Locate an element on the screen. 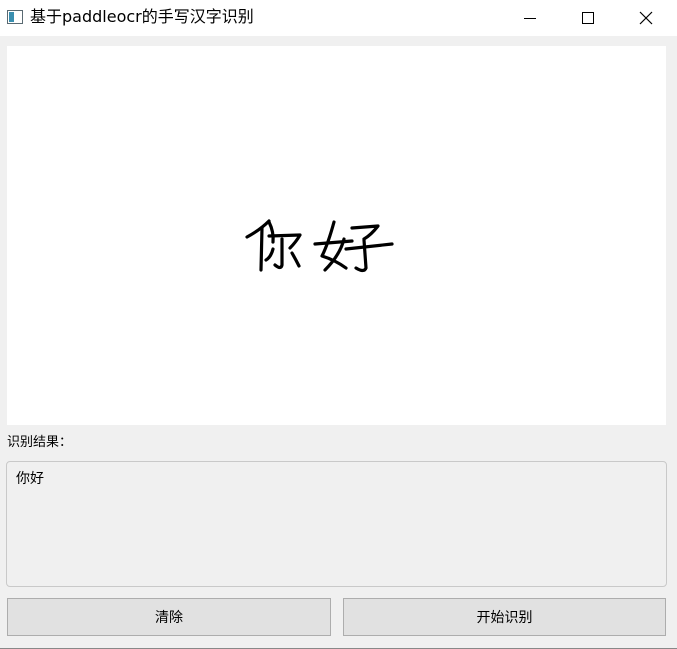 This screenshot has height=649, width=677. clear-button: 清除 is located at coordinates (169, 617).